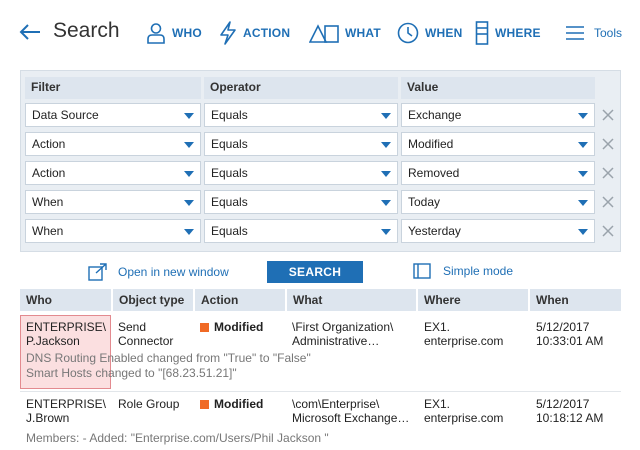 The width and height of the screenshot is (640, 450). Describe the element at coordinates (563, 404) in the screenshot. I see `when-date: 5/12/2017` at that location.